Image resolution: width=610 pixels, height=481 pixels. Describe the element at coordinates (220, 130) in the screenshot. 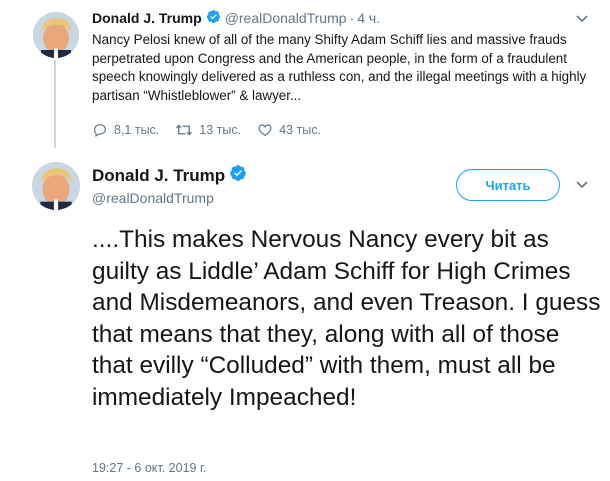

I see `retweets-count: 13 тыс.` at that location.